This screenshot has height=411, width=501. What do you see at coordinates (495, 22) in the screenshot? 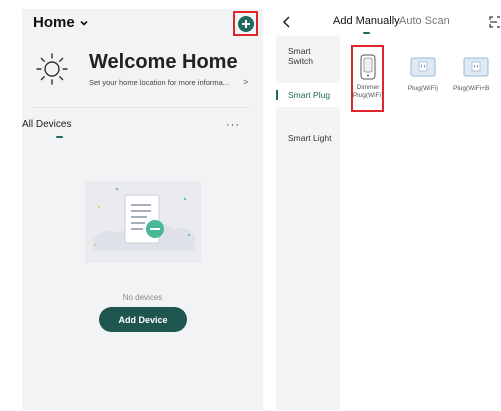
I see `scan-icon` at bounding box center [495, 22].